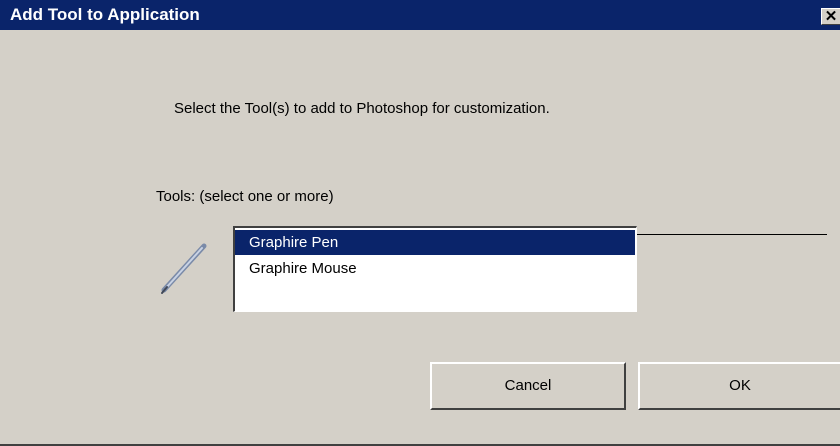  I want to click on title-bar: Add Tool to Application ✕, so click(420, 15).